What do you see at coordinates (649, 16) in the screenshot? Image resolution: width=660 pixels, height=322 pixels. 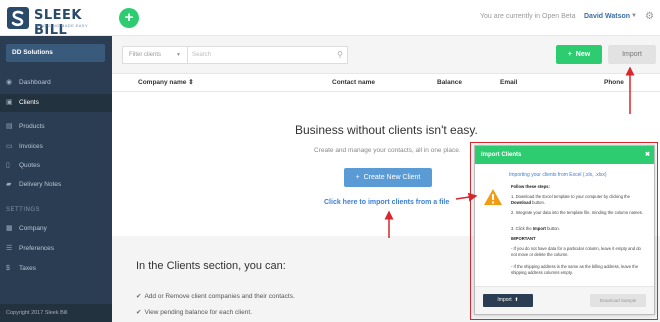 I see `gear-icon: ⚙` at bounding box center [649, 16].